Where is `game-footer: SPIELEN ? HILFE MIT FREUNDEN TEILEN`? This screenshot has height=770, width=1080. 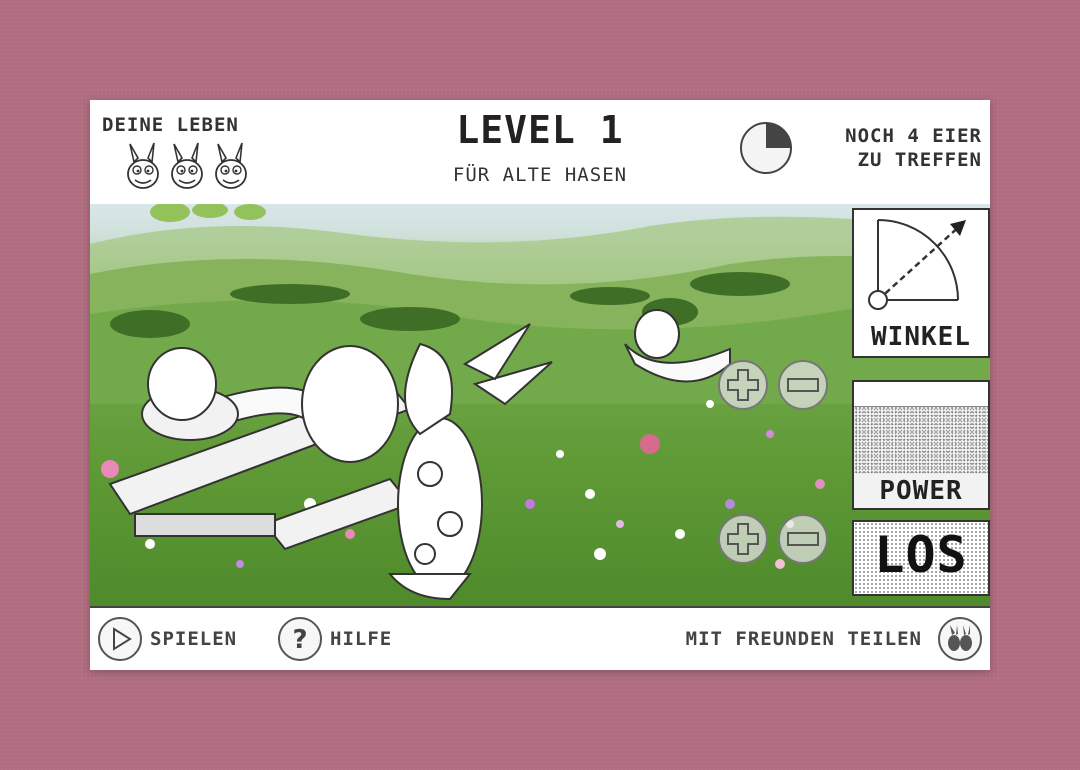 game-footer: SPIELEN ? HILFE MIT FREUNDEN TEILEN is located at coordinates (540, 638).